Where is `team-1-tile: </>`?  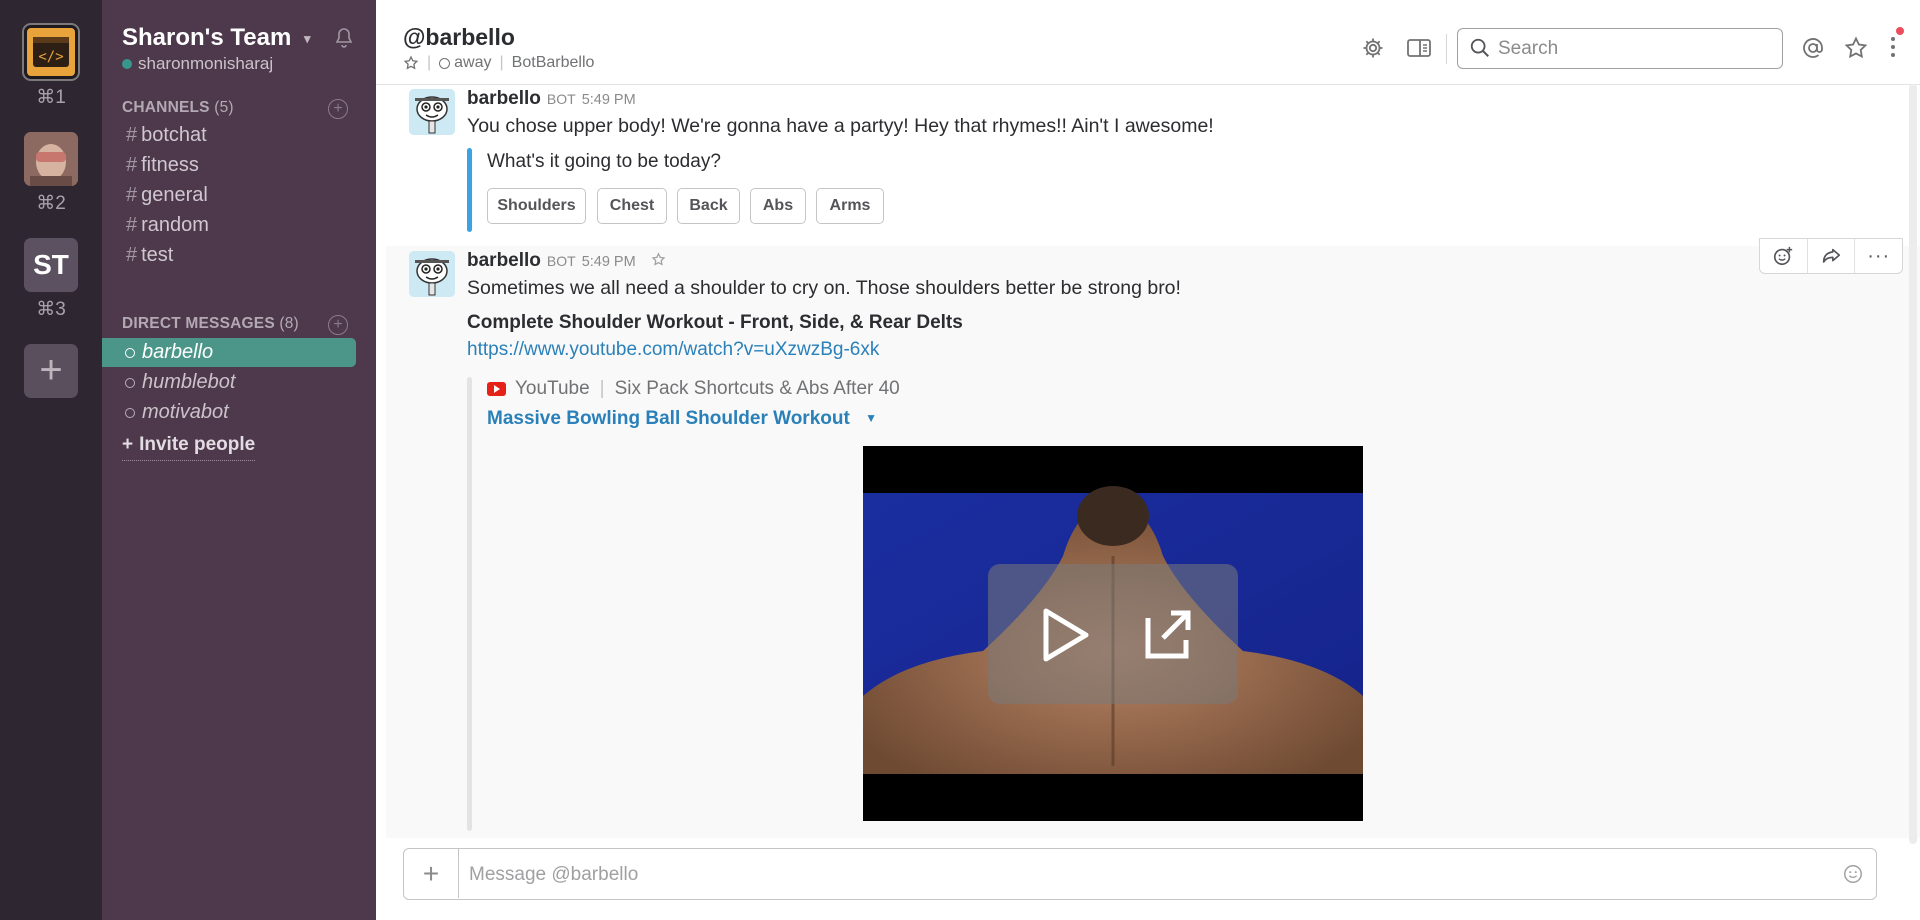
team-1-tile: </> is located at coordinates (51, 52).